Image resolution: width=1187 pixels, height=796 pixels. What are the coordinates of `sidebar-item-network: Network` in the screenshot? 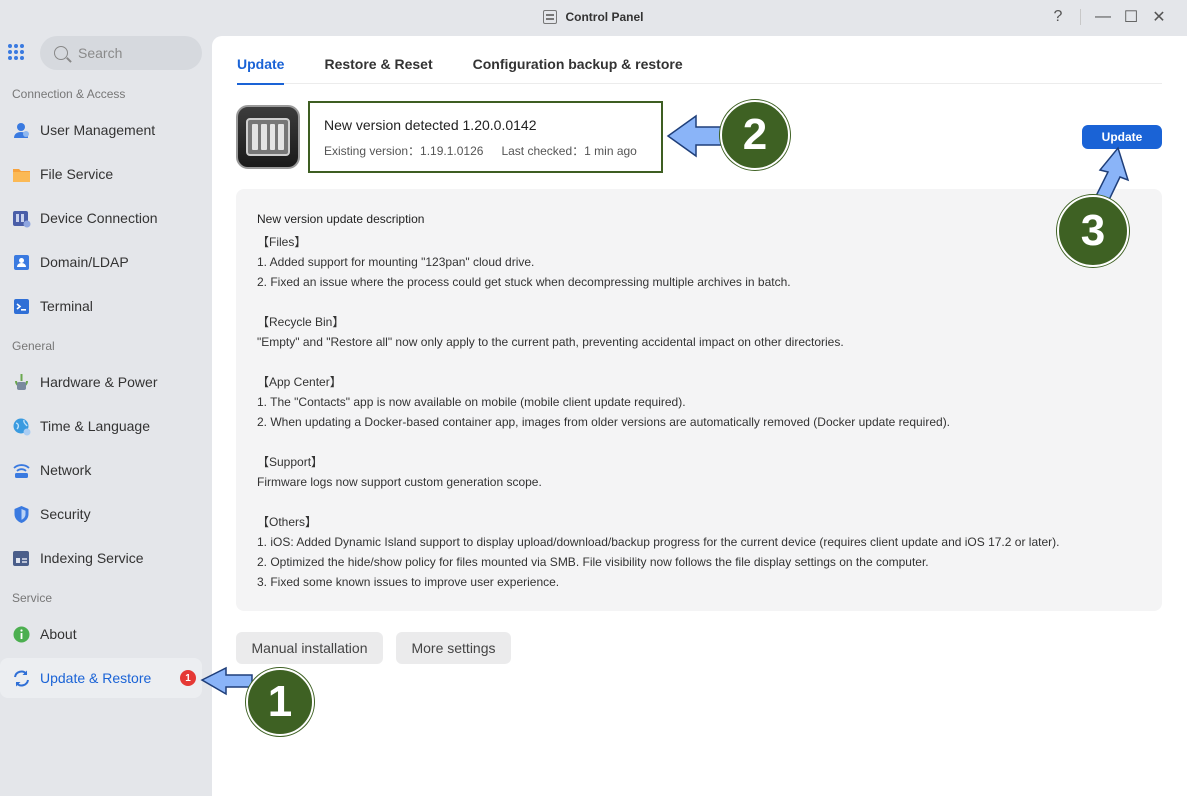 It's located at (101, 470).